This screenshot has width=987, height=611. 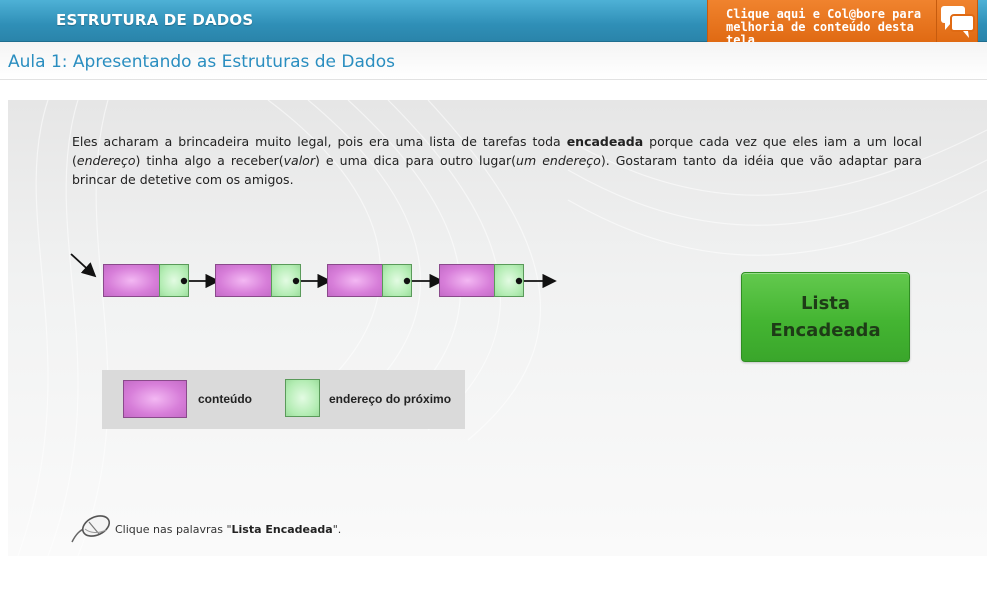 I want to click on lista-encadeada-label: Lista Encadeada, so click(x=825, y=317).